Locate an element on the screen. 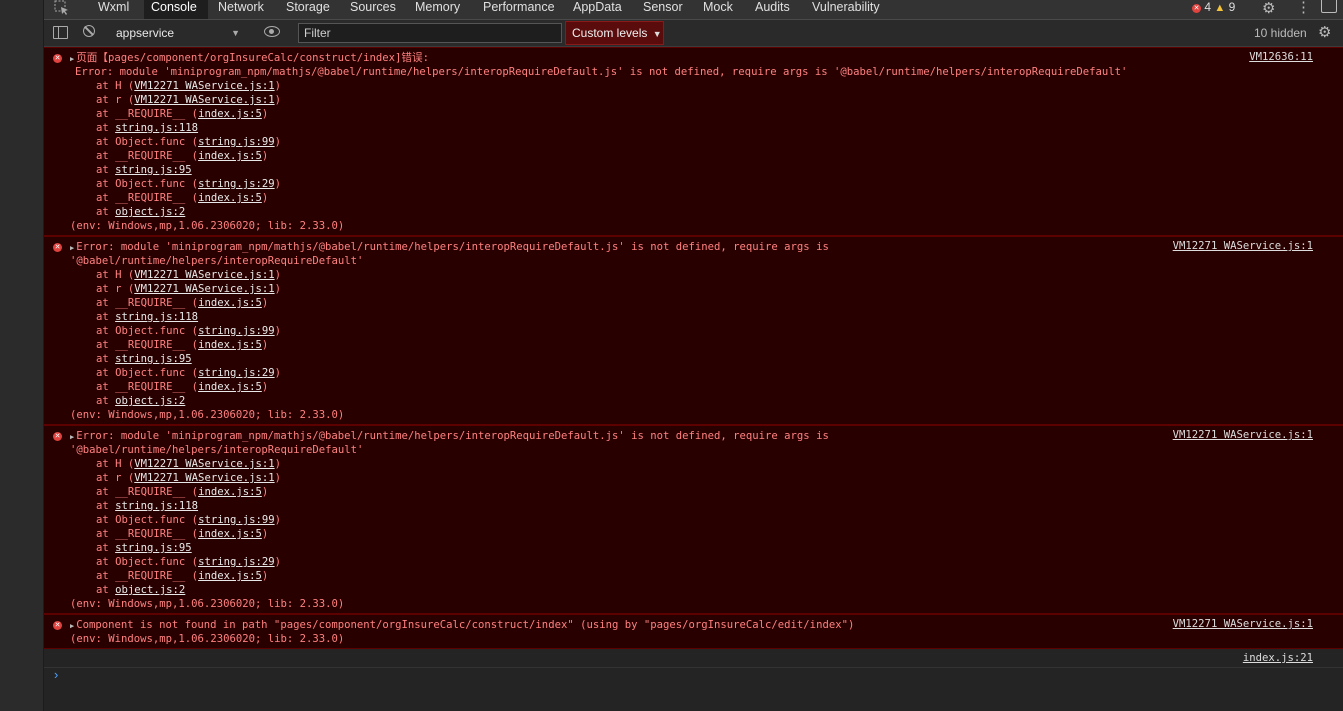 The width and height of the screenshot is (1343, 711). tab-sensor: Sensor is located at coordinates (663, 9).